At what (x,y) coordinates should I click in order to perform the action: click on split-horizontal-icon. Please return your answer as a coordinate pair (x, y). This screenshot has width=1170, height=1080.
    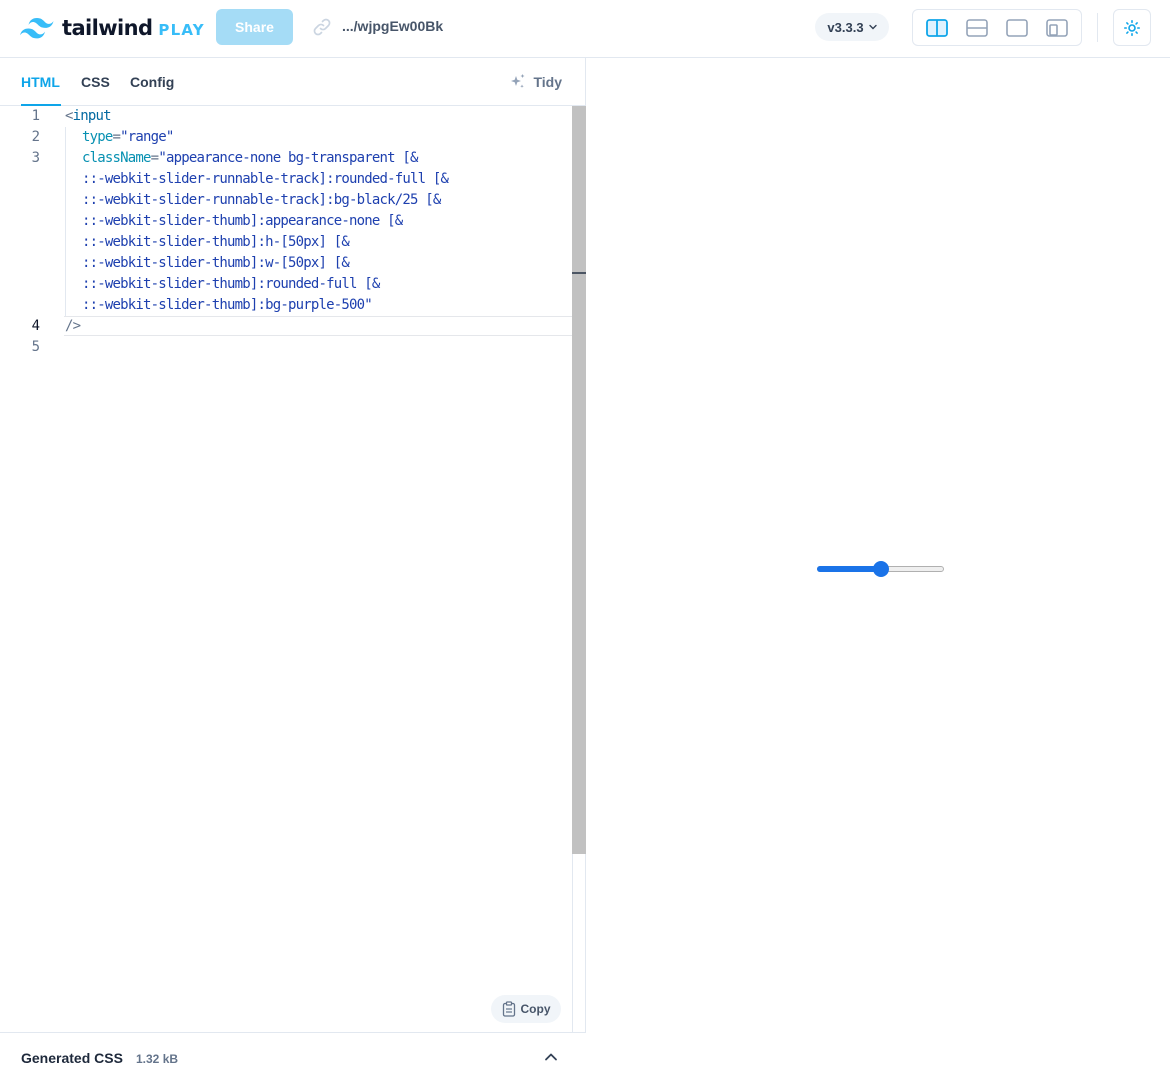
    Looking at the image, I should click on (977, 27).